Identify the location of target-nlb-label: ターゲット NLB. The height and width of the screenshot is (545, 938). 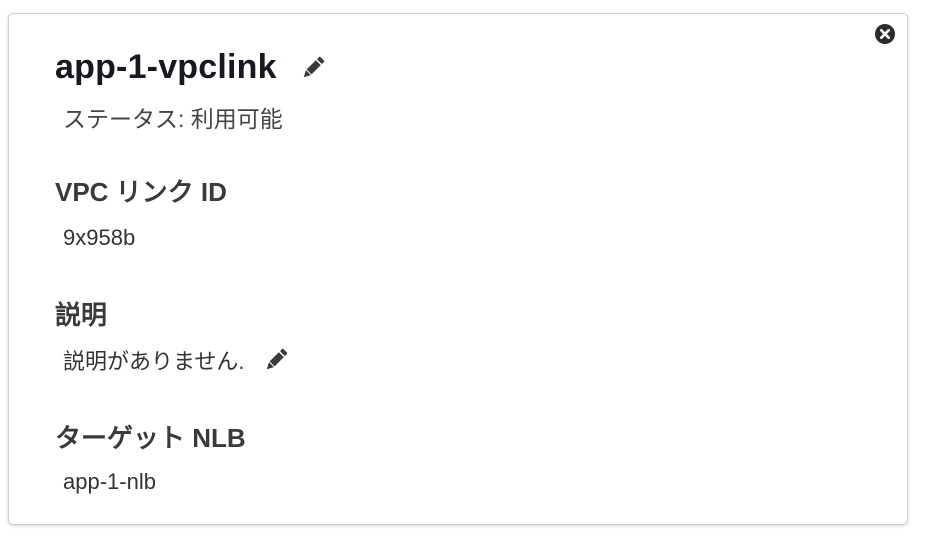
(150, 438).